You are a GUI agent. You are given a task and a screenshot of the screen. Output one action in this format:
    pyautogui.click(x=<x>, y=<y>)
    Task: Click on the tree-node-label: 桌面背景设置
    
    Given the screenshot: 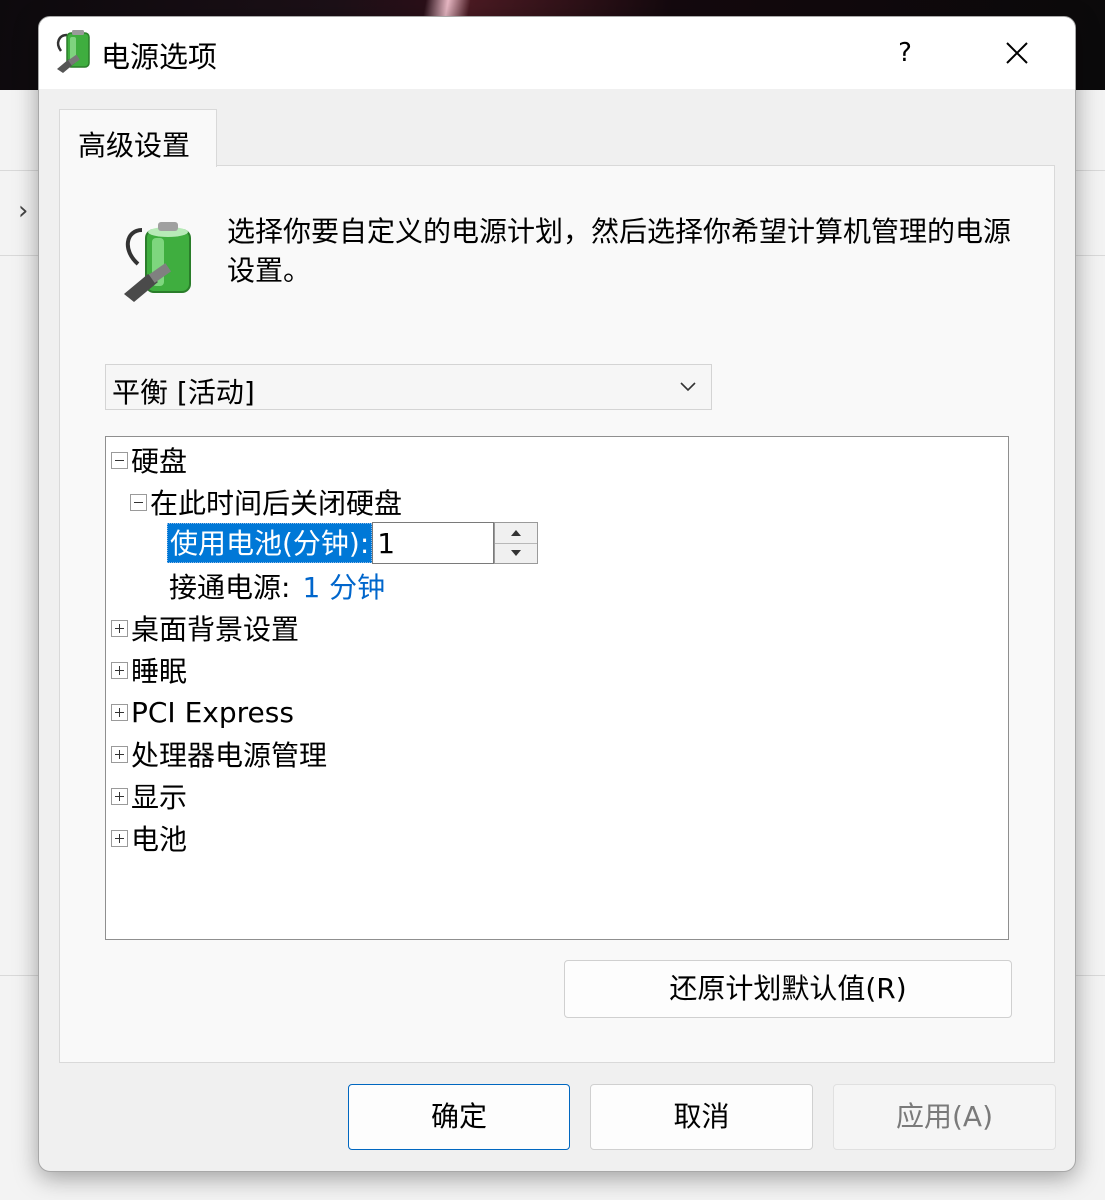 What is the action you would take?
    pyautogui.click(x=215, y=629)
    